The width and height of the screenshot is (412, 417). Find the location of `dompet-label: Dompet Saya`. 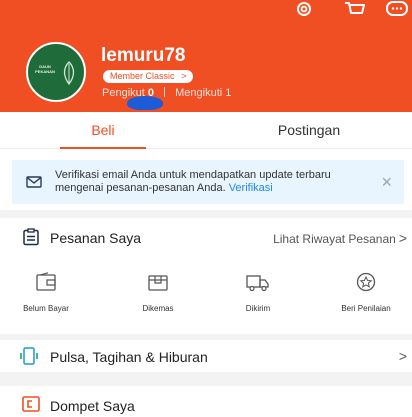

dompet-label: Dompet Saya is located at coordinates (92, 406).